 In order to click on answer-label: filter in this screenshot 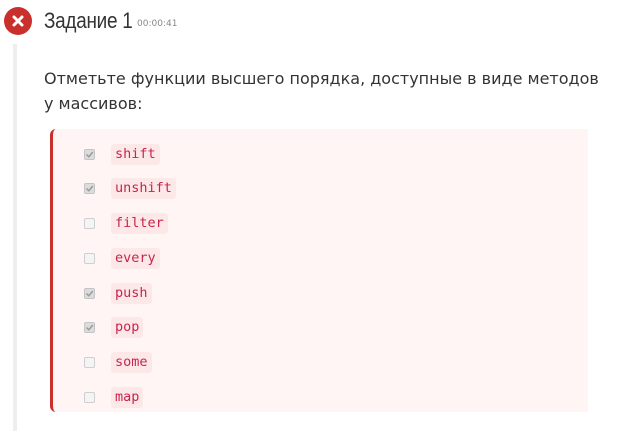, I will do `click(139, 223)`.